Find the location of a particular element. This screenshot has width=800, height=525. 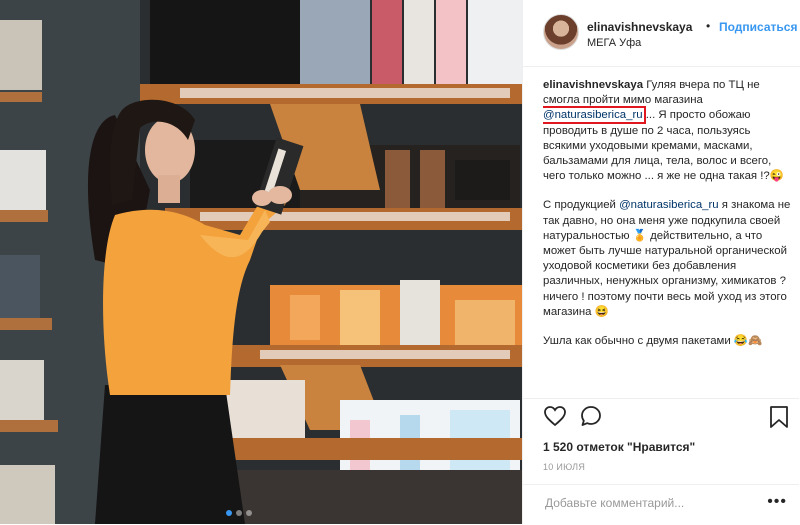

carousel-dots is located at coordinates (239, 513).